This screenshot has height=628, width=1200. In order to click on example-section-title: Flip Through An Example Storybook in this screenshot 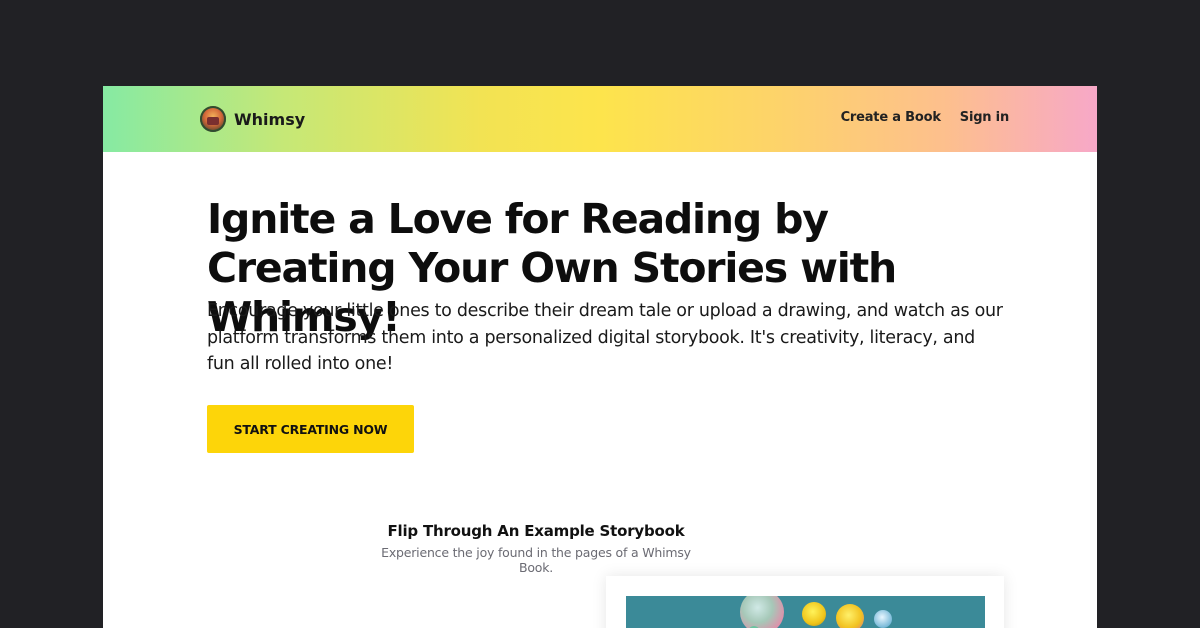, I will do `click(536, 531)`.